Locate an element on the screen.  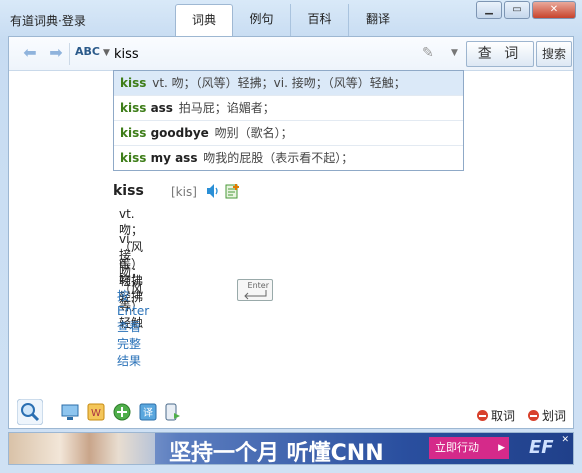
suggestion-phrase: my ass is located at coordinates (172, 158).